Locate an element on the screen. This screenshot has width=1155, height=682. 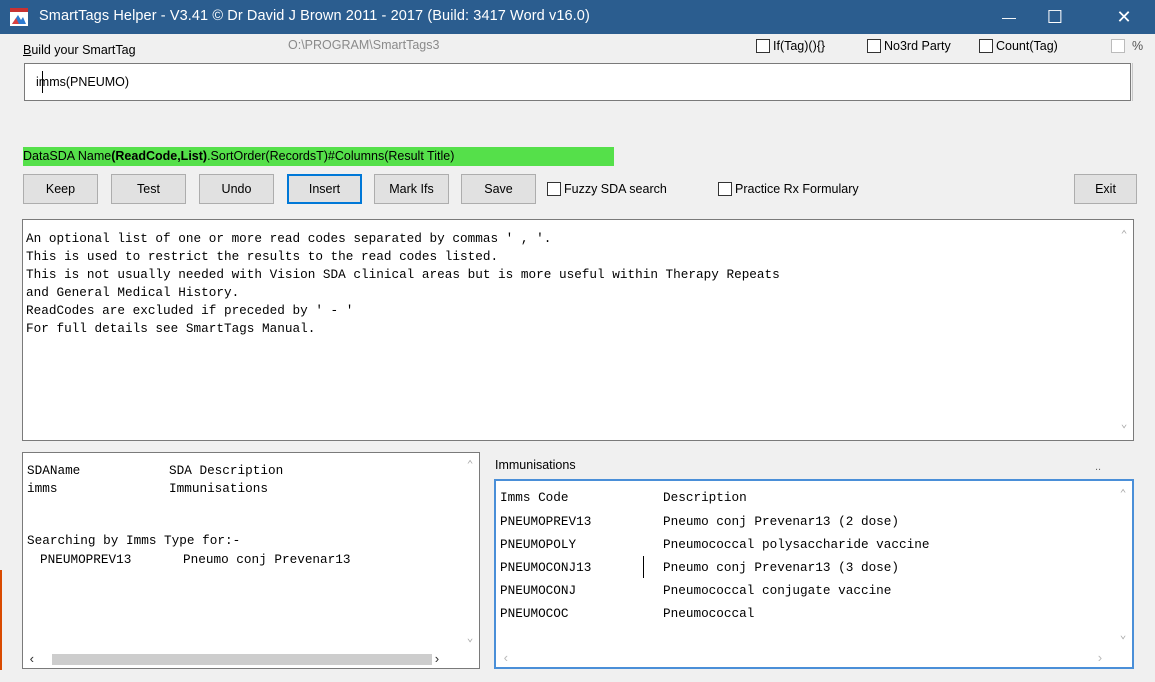
fuzzy-sda-label: Fuzzy SDA search is located at coordinates (615, 189).